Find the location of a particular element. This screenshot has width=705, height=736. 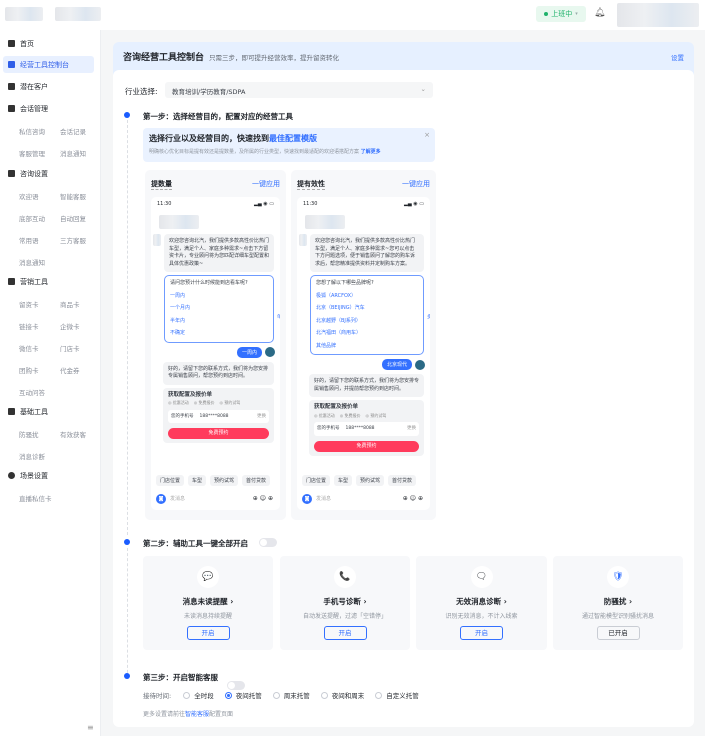

sidebar-item-marketing: 营销工具 is located at coordinates (48, 281).